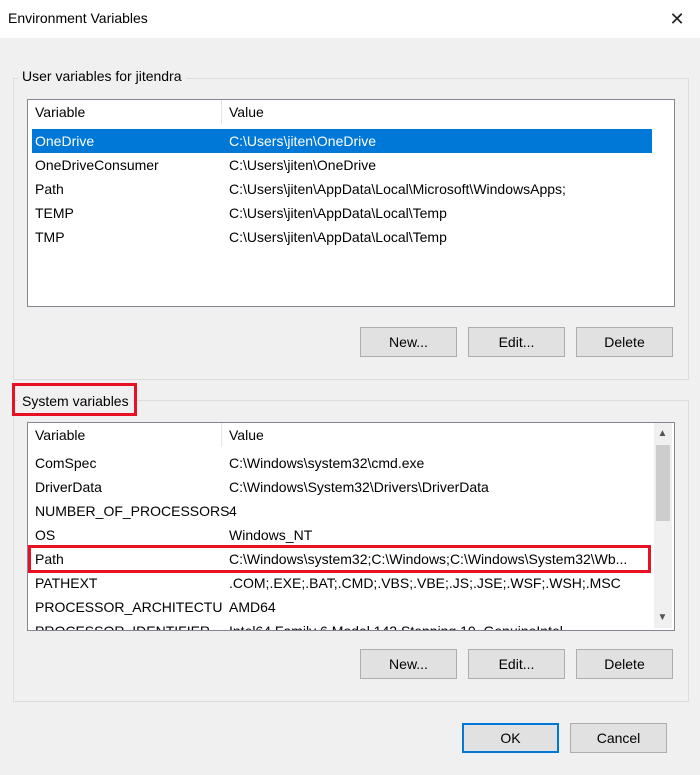 The height and width of the screenshot is (775, 700). What do you see at coordinates (132, 511) in the screenshot?
I see `variable-cell: NUMBER_OF_PROCESSORS` at bounding box center [132, 511].